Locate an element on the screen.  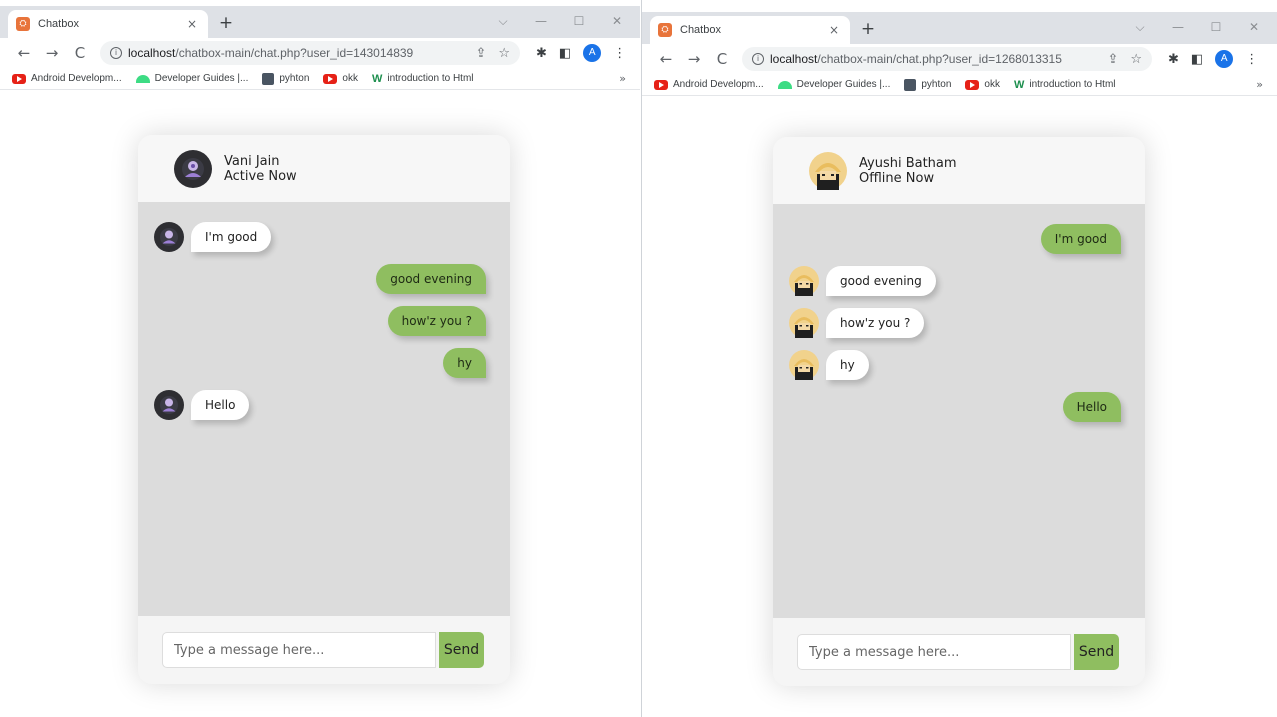
outgoing-message: Hello is located at coordinates (959, 407).